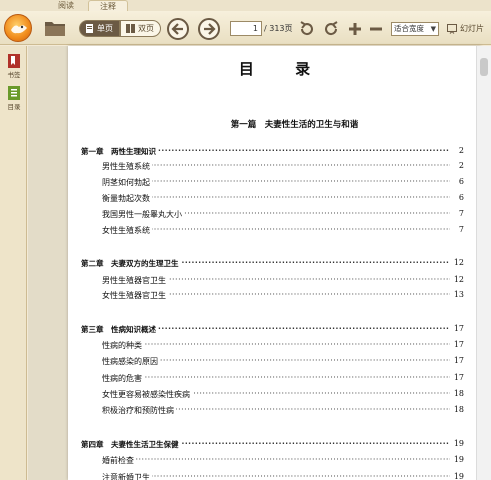  What do you see at coordinates (452, 29) in the screenshot?
I see `slideshow-icon` at bounding box center [452, 29].